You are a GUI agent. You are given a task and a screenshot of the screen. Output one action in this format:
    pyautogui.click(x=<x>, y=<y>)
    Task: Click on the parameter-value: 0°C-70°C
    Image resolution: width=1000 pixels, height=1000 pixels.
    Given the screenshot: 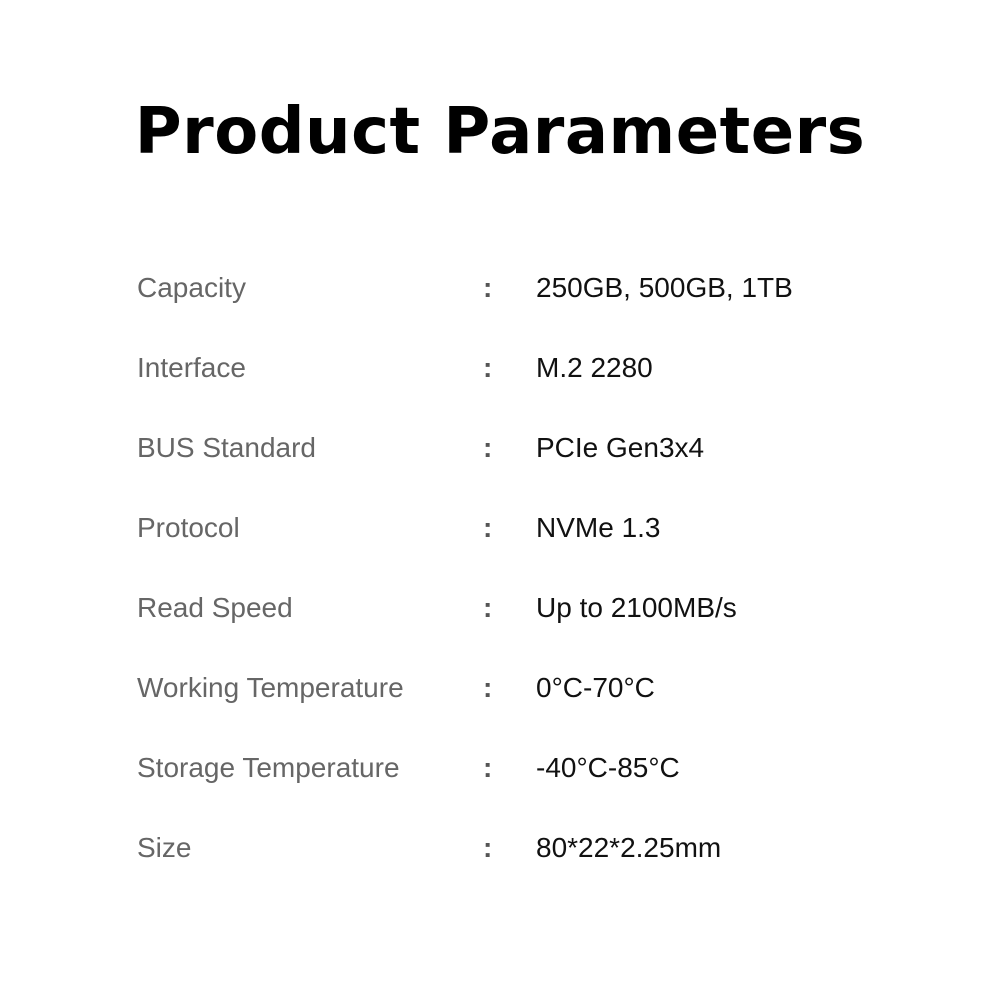 What is the action you would take?
    pyautogui.click(x=595, y=687)
    